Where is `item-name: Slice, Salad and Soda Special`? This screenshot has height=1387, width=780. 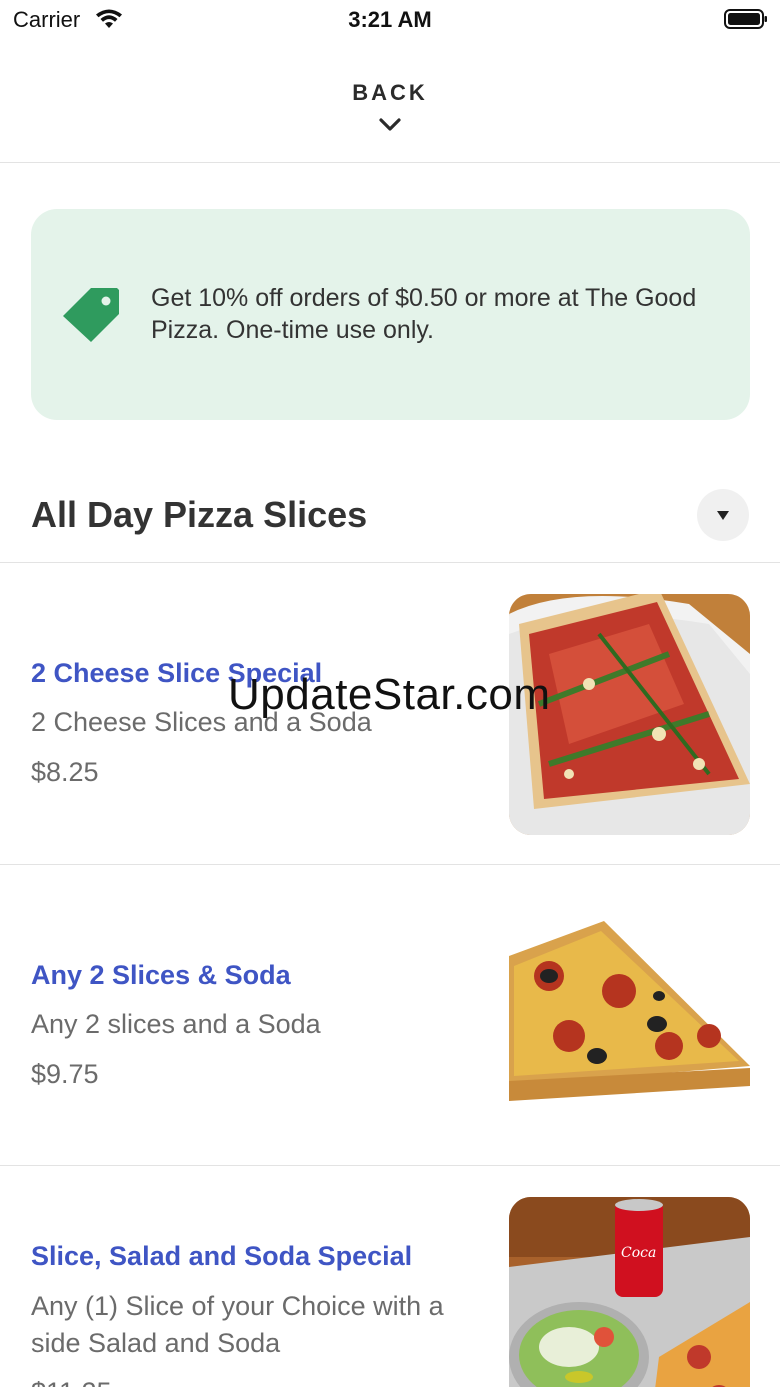 item-name: Slice, Salad and Soda Special is located at coordinates (221, 1256).